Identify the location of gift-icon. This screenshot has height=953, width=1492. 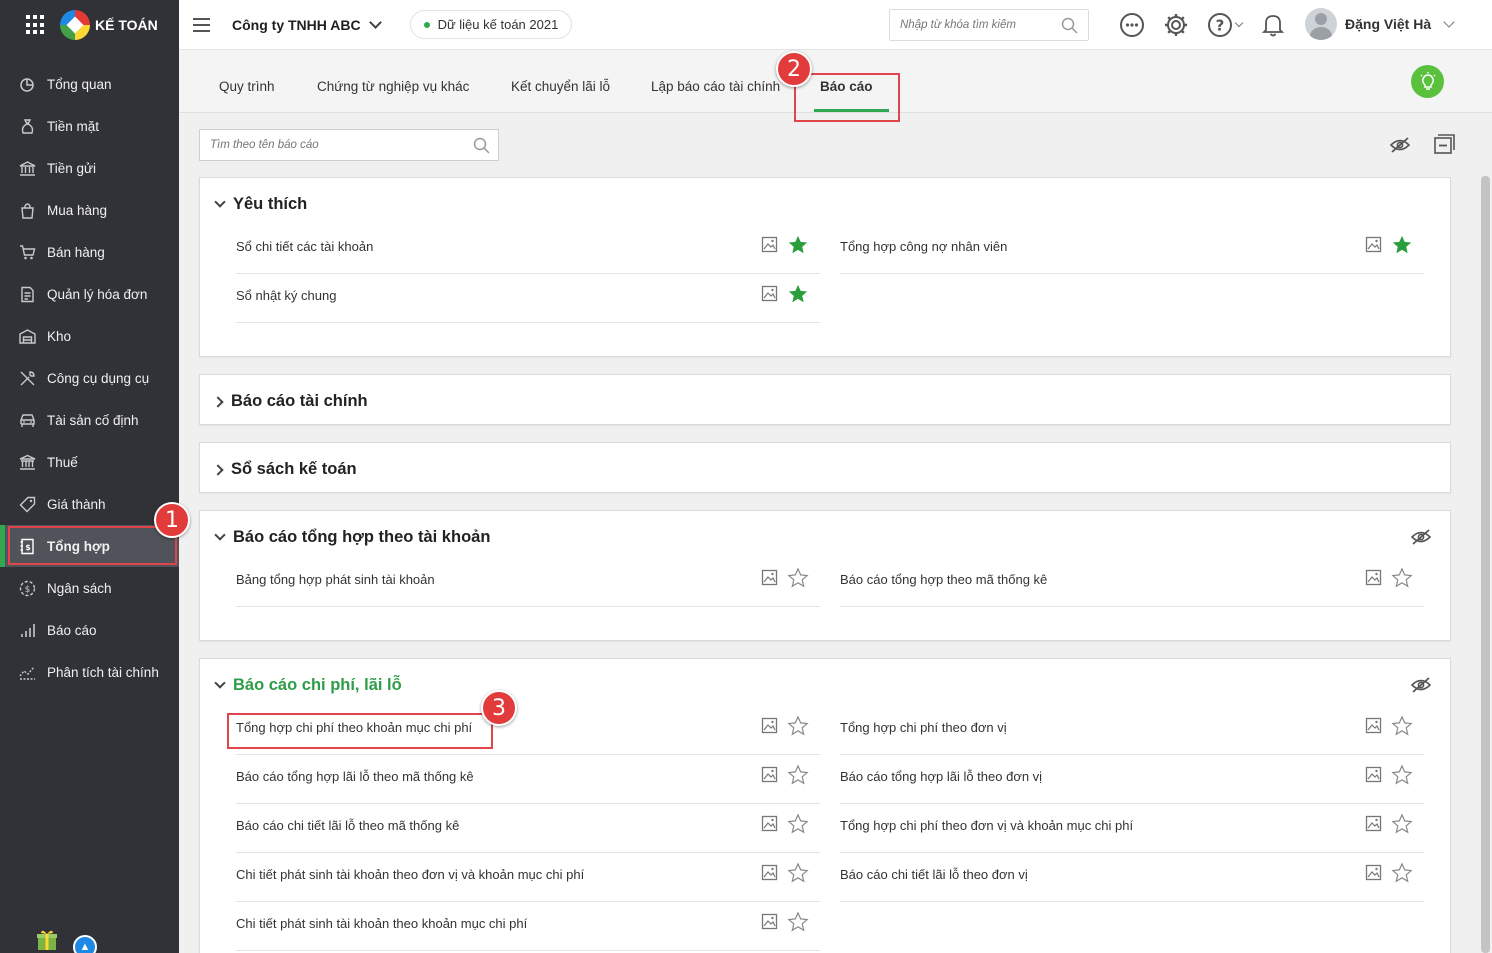
(47, 939).